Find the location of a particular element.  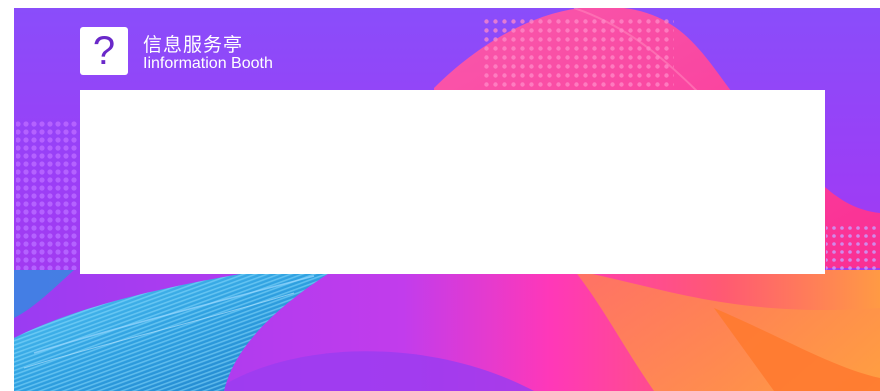

dot-pattern-top is located at coordinates (579, 56).